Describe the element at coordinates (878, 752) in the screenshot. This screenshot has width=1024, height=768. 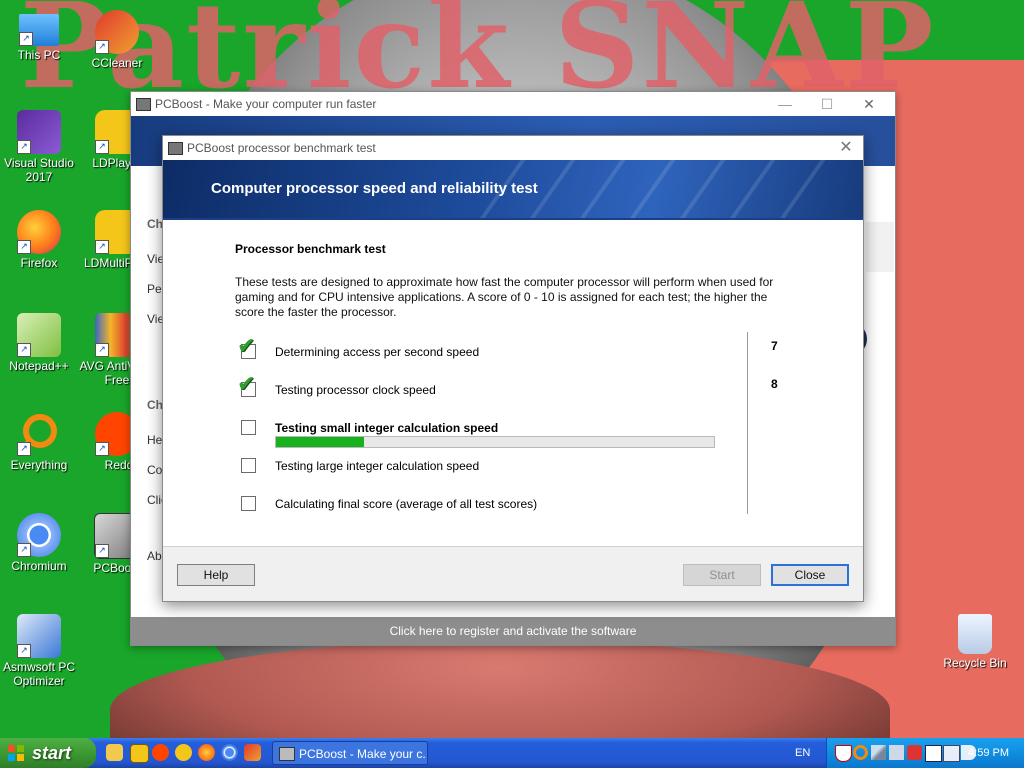
I see `tools-icon` at that location.